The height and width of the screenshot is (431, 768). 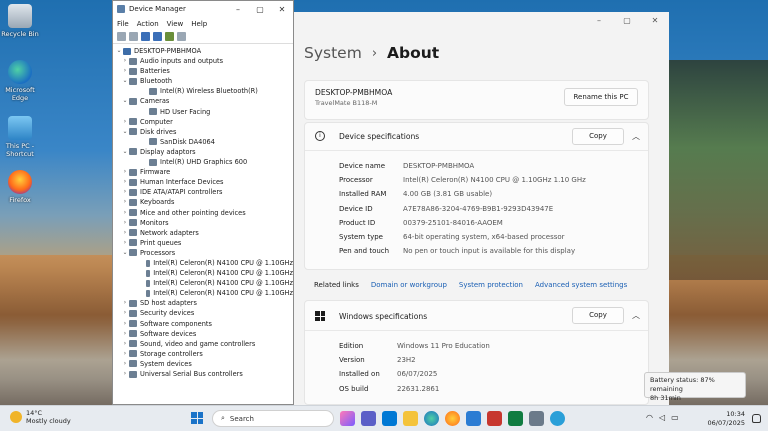 What do you see at coordinates (175, 24) in the screenshot?
I see `menu-view: View` at bounding box center [175, 24].